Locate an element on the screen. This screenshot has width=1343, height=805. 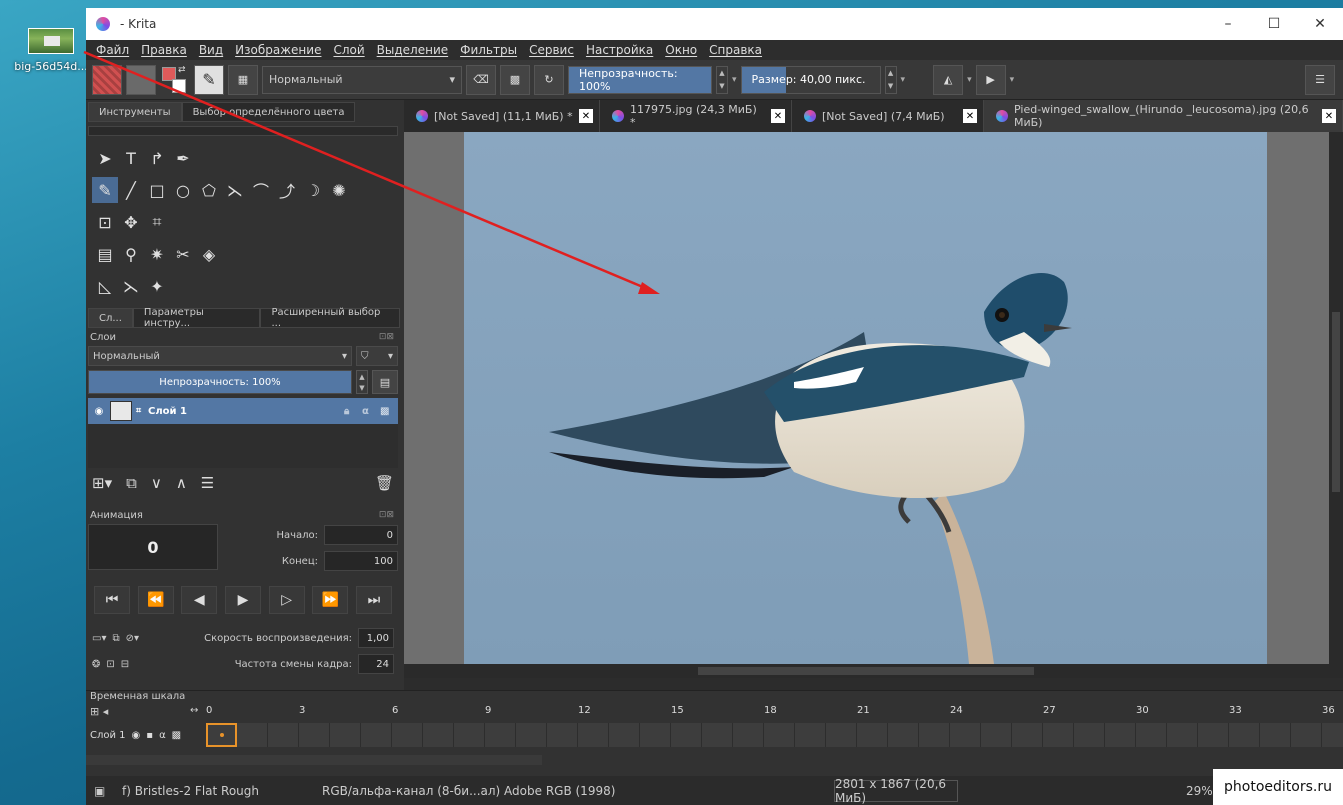
menu-edit: Правка is located at coordinates (164, 50).